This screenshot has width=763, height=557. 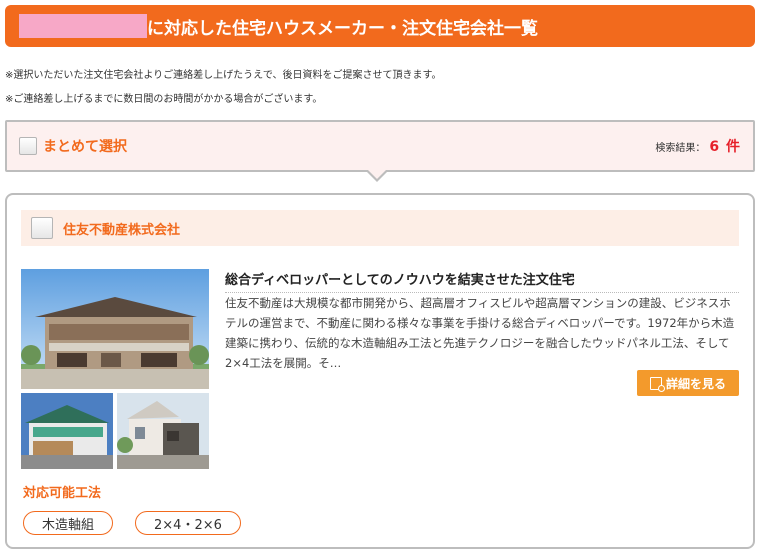 What do you see at coordinates (377, 176) in the screenshot?
I see `down-pointer-icon` at bounding box center [377, 176].